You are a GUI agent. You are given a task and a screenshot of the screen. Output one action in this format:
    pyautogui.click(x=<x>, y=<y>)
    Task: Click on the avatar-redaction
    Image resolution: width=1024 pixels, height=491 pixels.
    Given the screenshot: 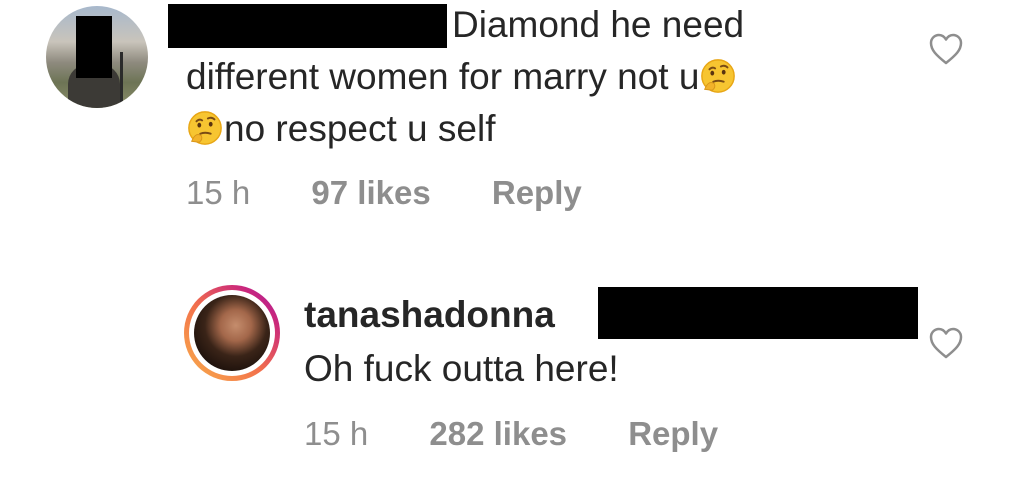 What is the action you would take?
    pyautogui.click(x=94, y=47)
    